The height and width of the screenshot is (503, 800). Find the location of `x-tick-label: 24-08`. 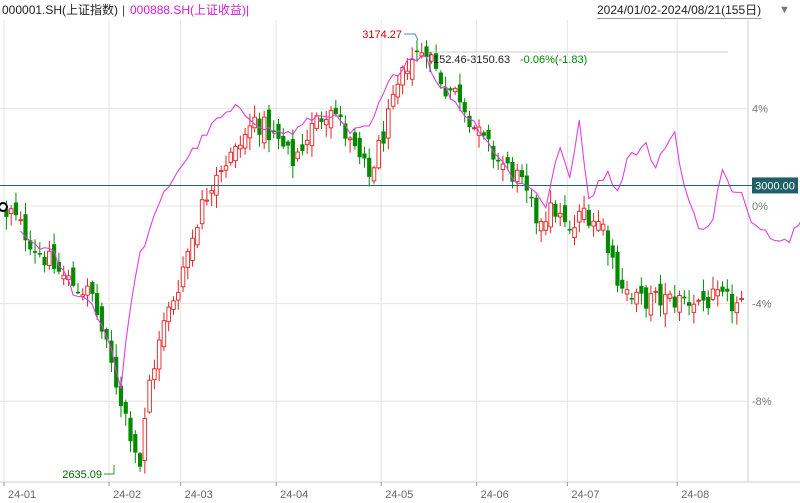

x-tick-label: 24-08 is located at coordinates (695, 495).